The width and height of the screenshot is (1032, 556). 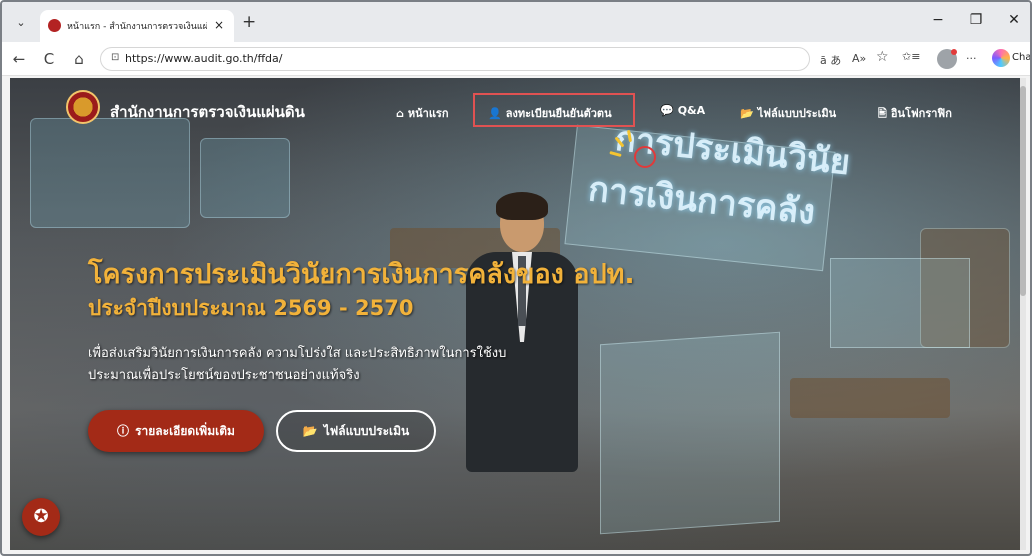 I want to click on bg-monitor-left, so click(x=110, y=173).